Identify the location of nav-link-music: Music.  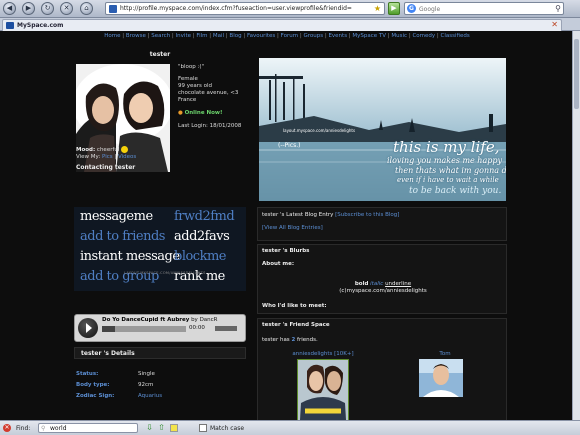
(399, 36).